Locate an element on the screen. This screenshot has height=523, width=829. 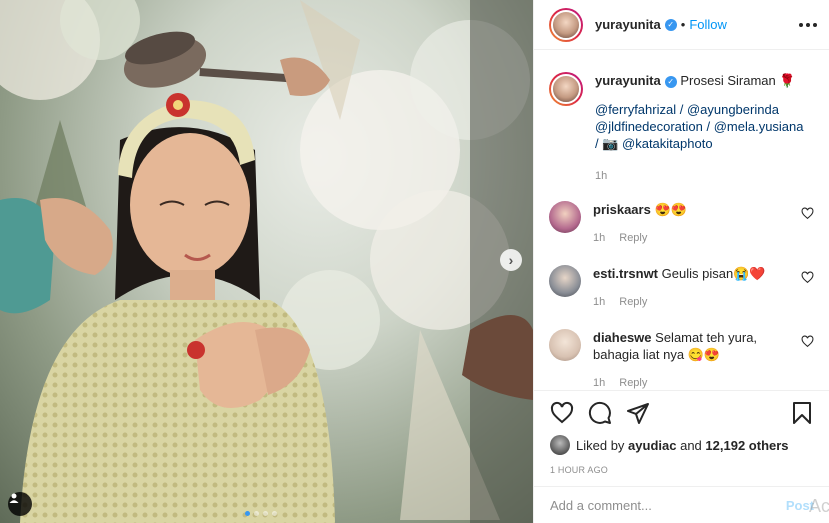
comment-item: esti.trsnwt Geulis pisan😭❤️ 1h Reply is located at coordinates (681, 288).